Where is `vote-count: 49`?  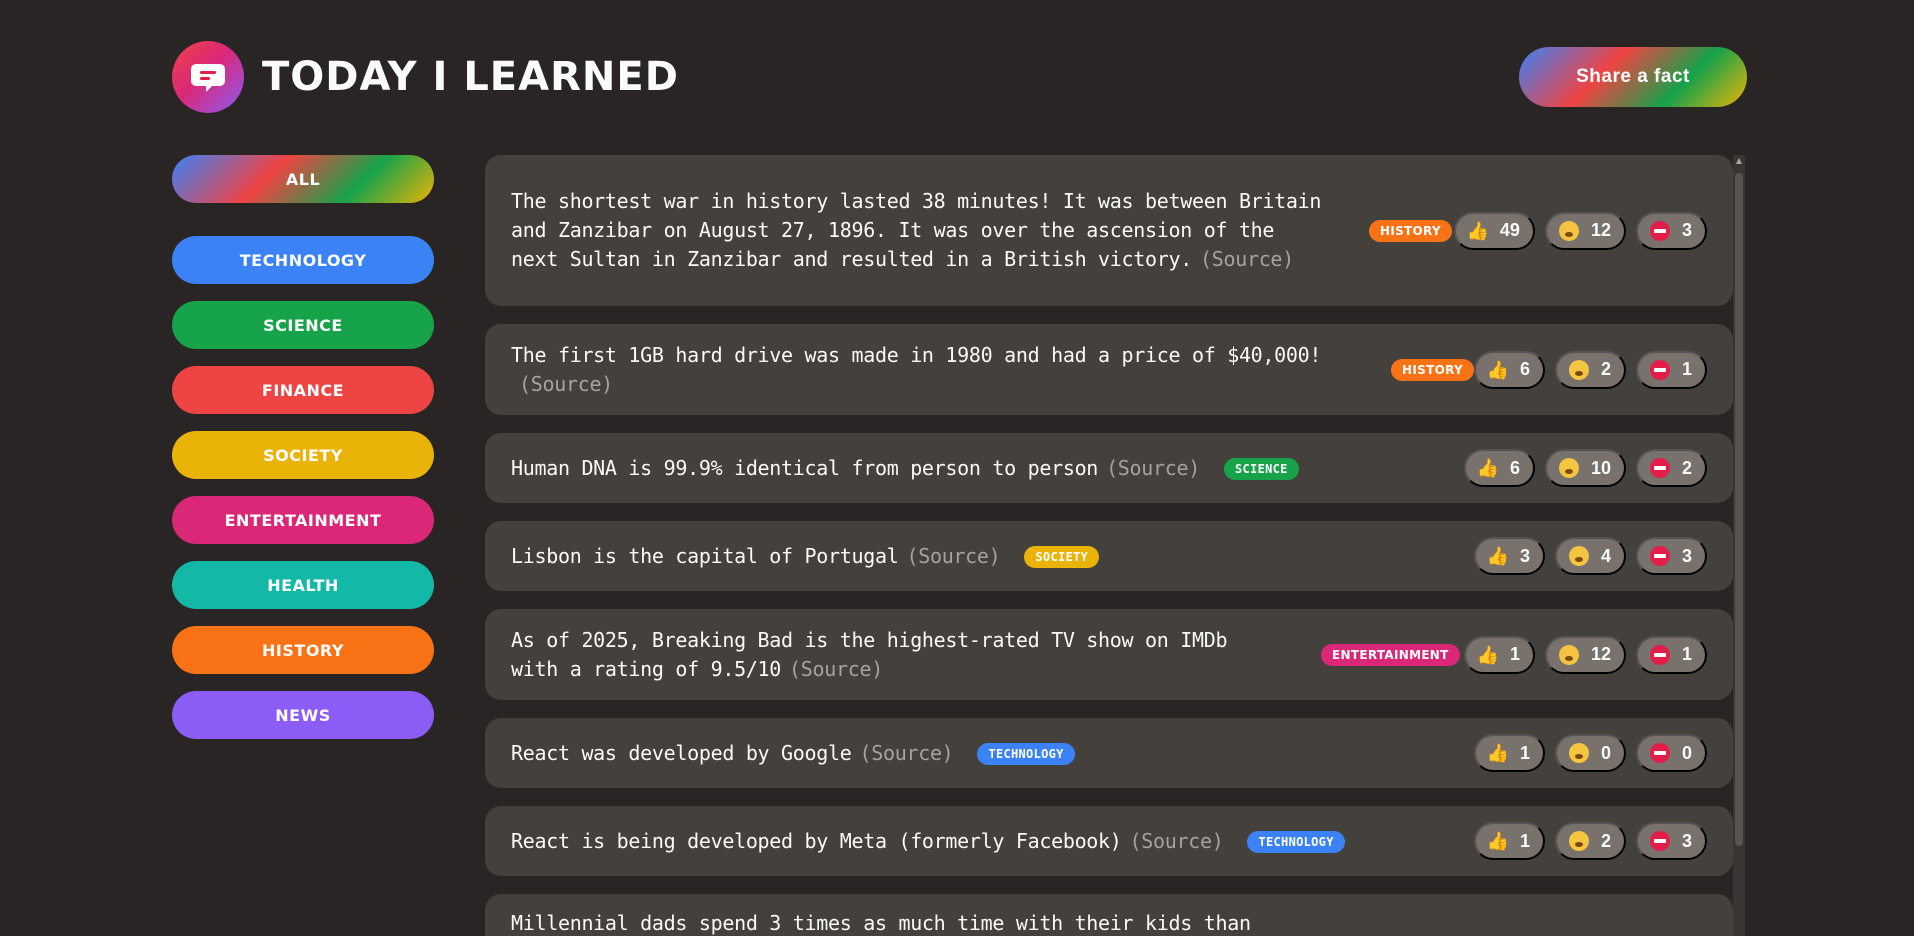
vote-count: 49 is located at coordinates (1509, 230).